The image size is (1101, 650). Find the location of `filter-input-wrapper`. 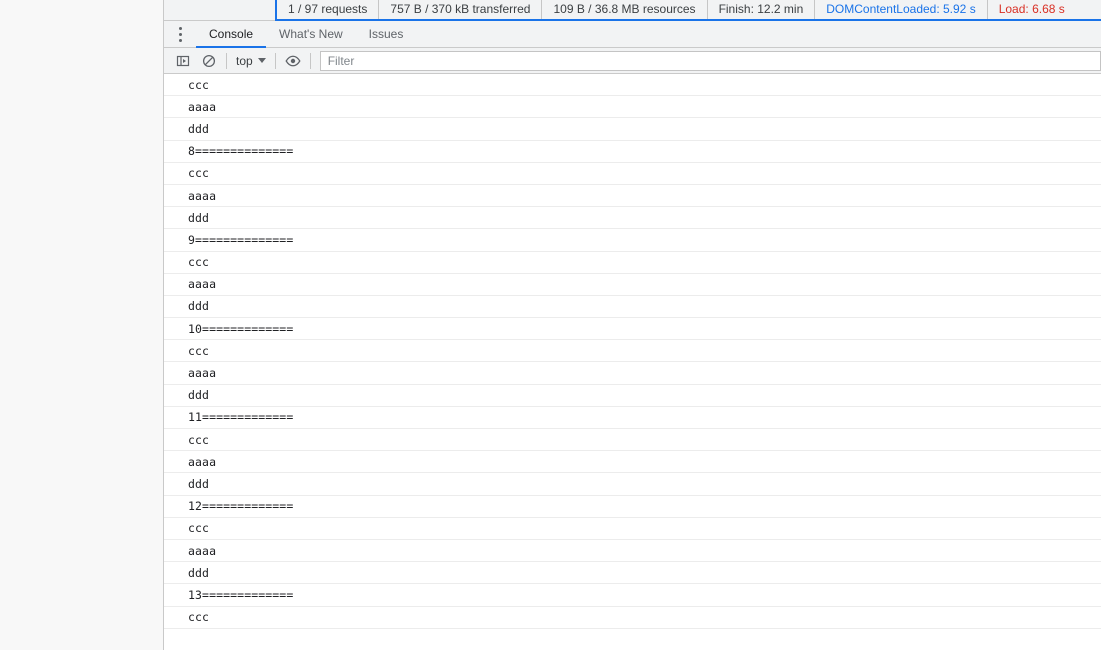

filter-input-wrapper is located at coordinates (710, 60).